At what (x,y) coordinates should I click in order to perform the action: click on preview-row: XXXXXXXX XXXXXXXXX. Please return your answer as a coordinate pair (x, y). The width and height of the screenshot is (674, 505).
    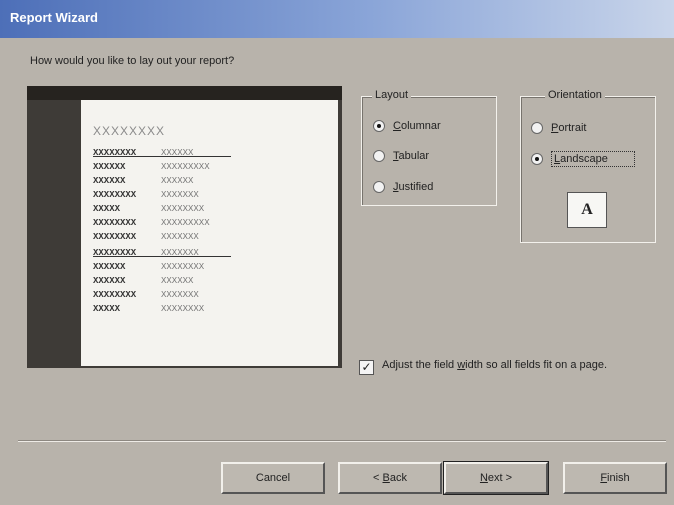
    Looking at the image, I should click on (151, 223).